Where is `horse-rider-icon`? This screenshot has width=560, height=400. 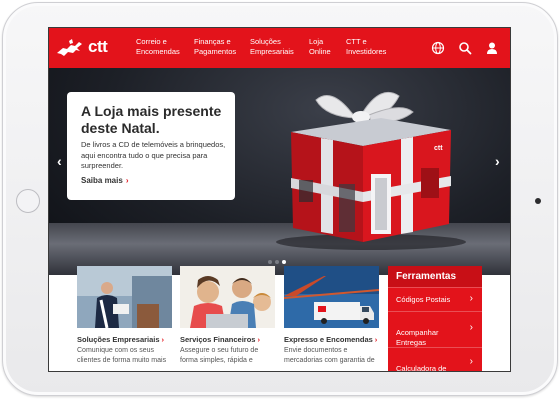 horse-rider-icon is located at coordinates (69, 47).